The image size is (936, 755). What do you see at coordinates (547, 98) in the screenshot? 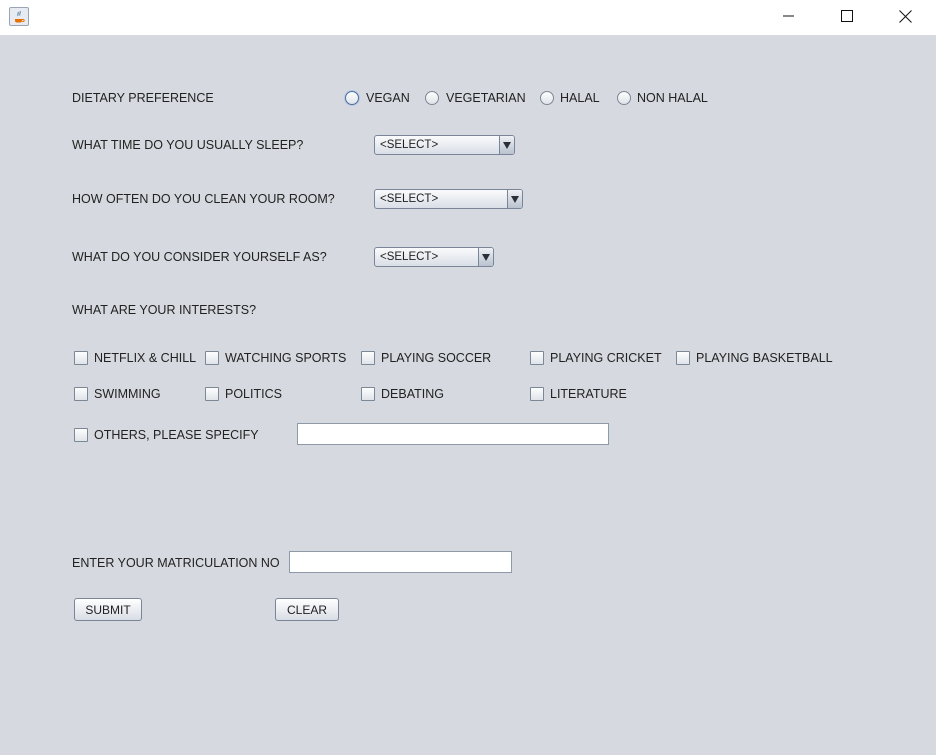
I see `radio-halal` at bounding box center [547, 98].